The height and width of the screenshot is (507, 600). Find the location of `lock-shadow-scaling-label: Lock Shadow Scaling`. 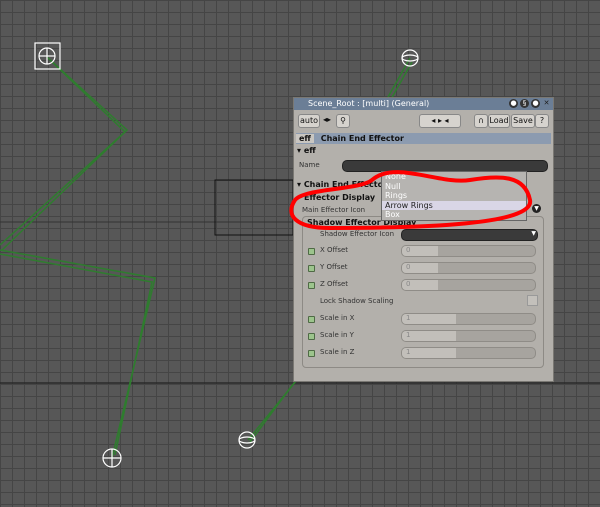

lock-shadow-scaling-label: Lock Shadow Scaling is located at coordinates (357, 301).